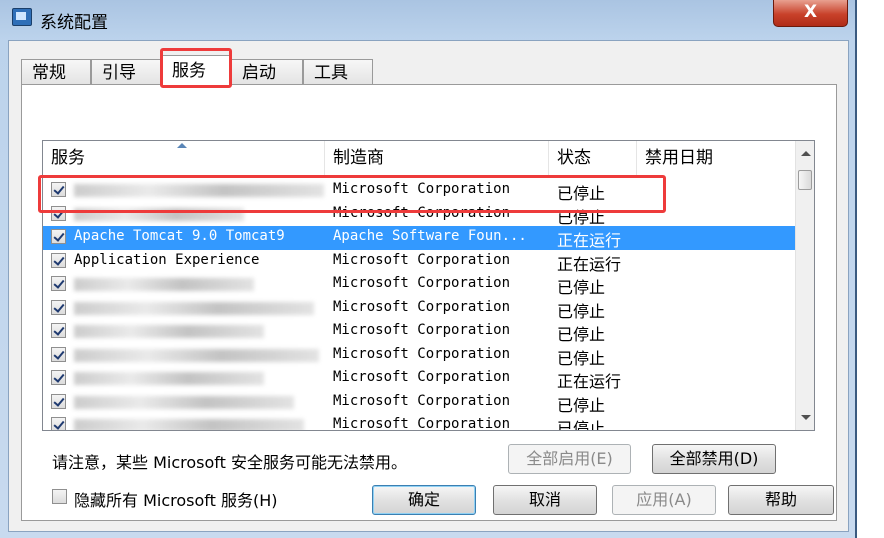  I want to click on scroll-up-arrow-icon, so click(806, 153).